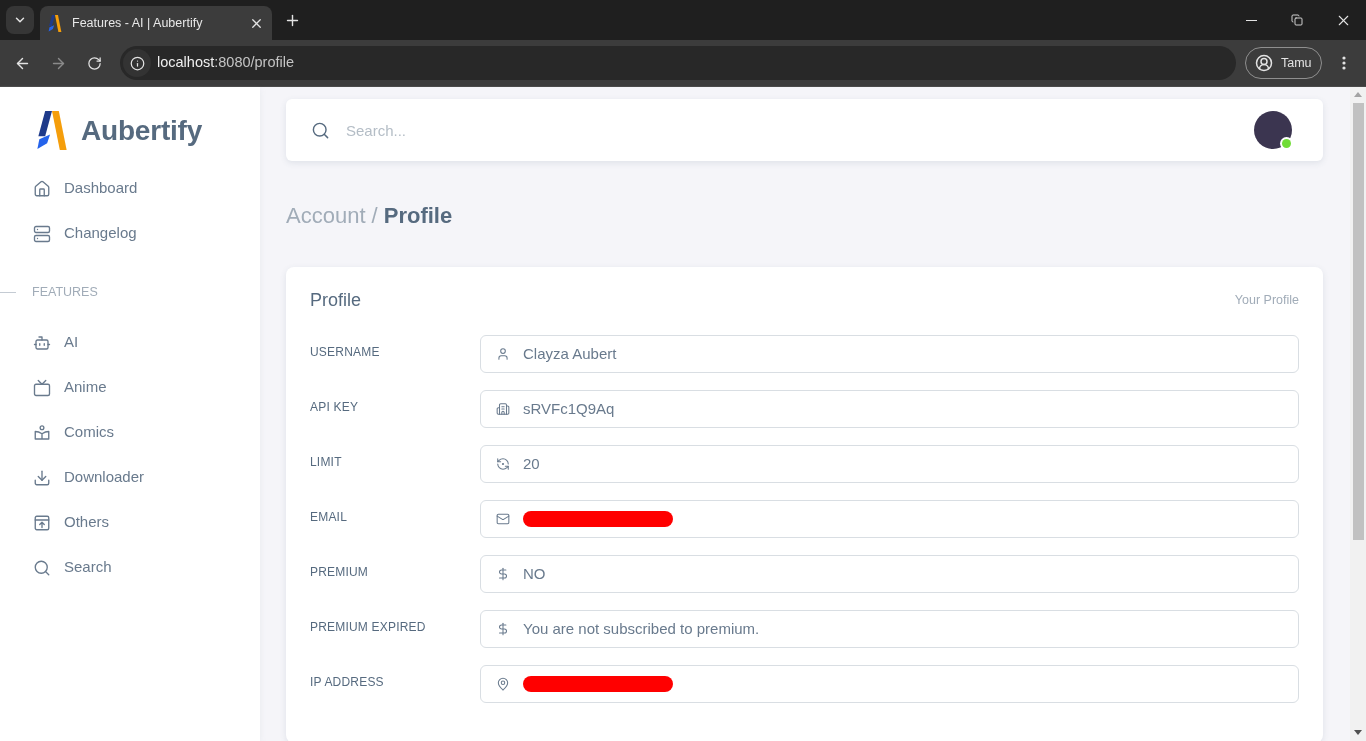  What do you see at coordinates (130, 188) in the screenshot?
I see `nav-item: Dashboard` at bounding box center [130, 188].